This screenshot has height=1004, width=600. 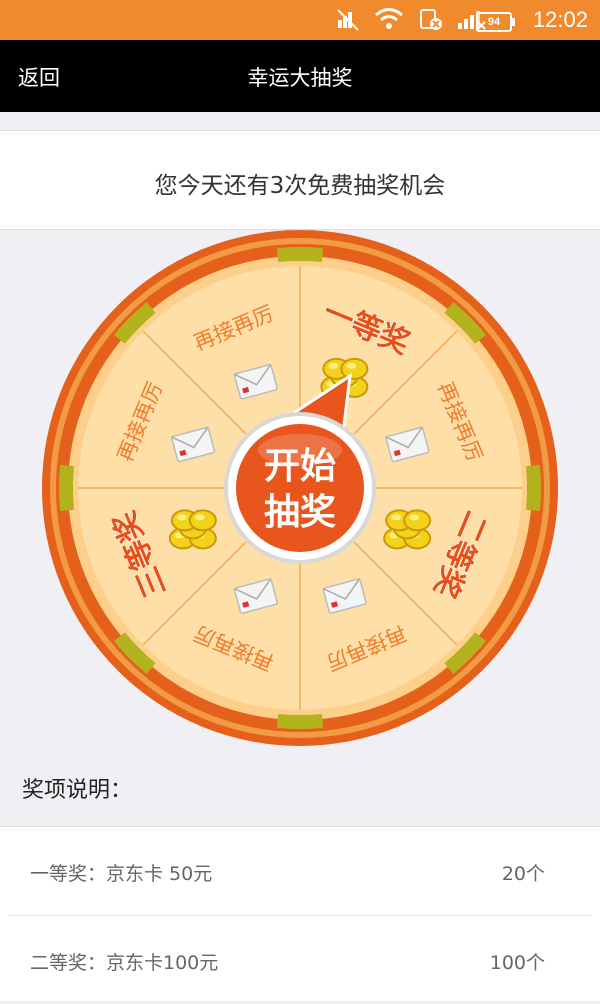 I want to click on page-title: 幸运大抽奖, so click(x=300, y=78).